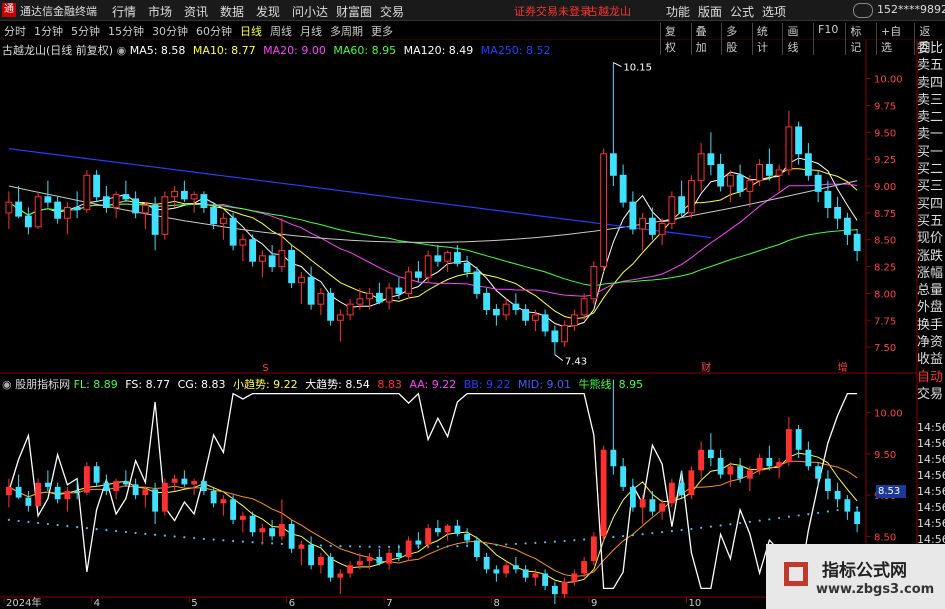 The width and height of the screenshot is (945, 609). What do you see at coordinates (931, 325) in the screenshot?
I see `side-turnover: 换手` at bounding box center [931, 325].